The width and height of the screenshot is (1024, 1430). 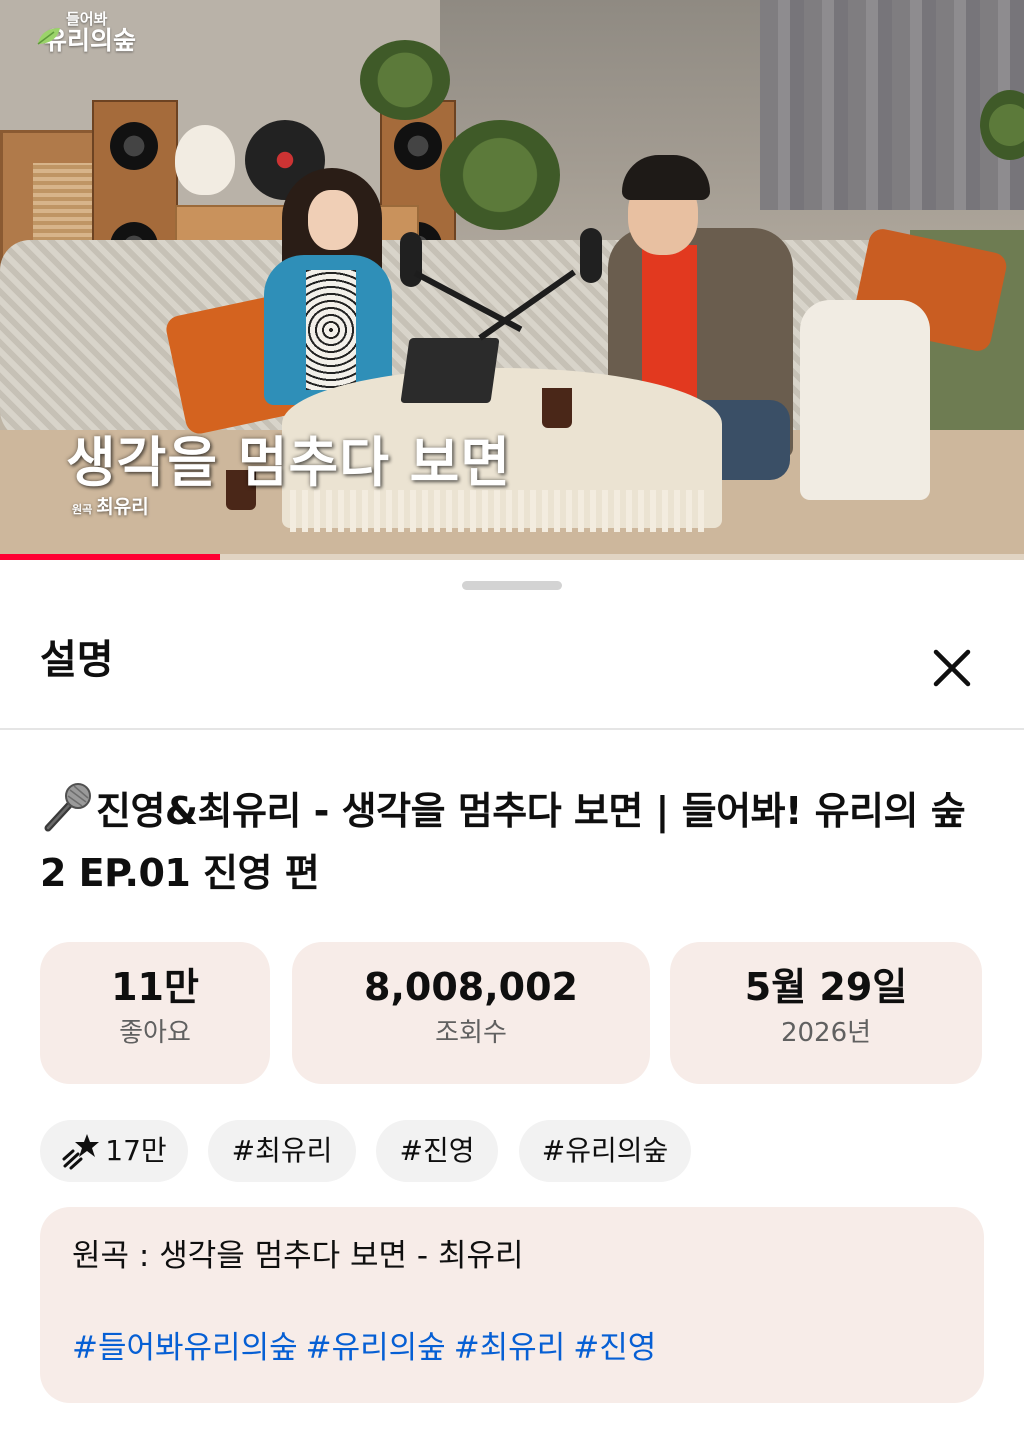 I want to click on upload-date-value: 5월 29일, so click(x=826, y=987).